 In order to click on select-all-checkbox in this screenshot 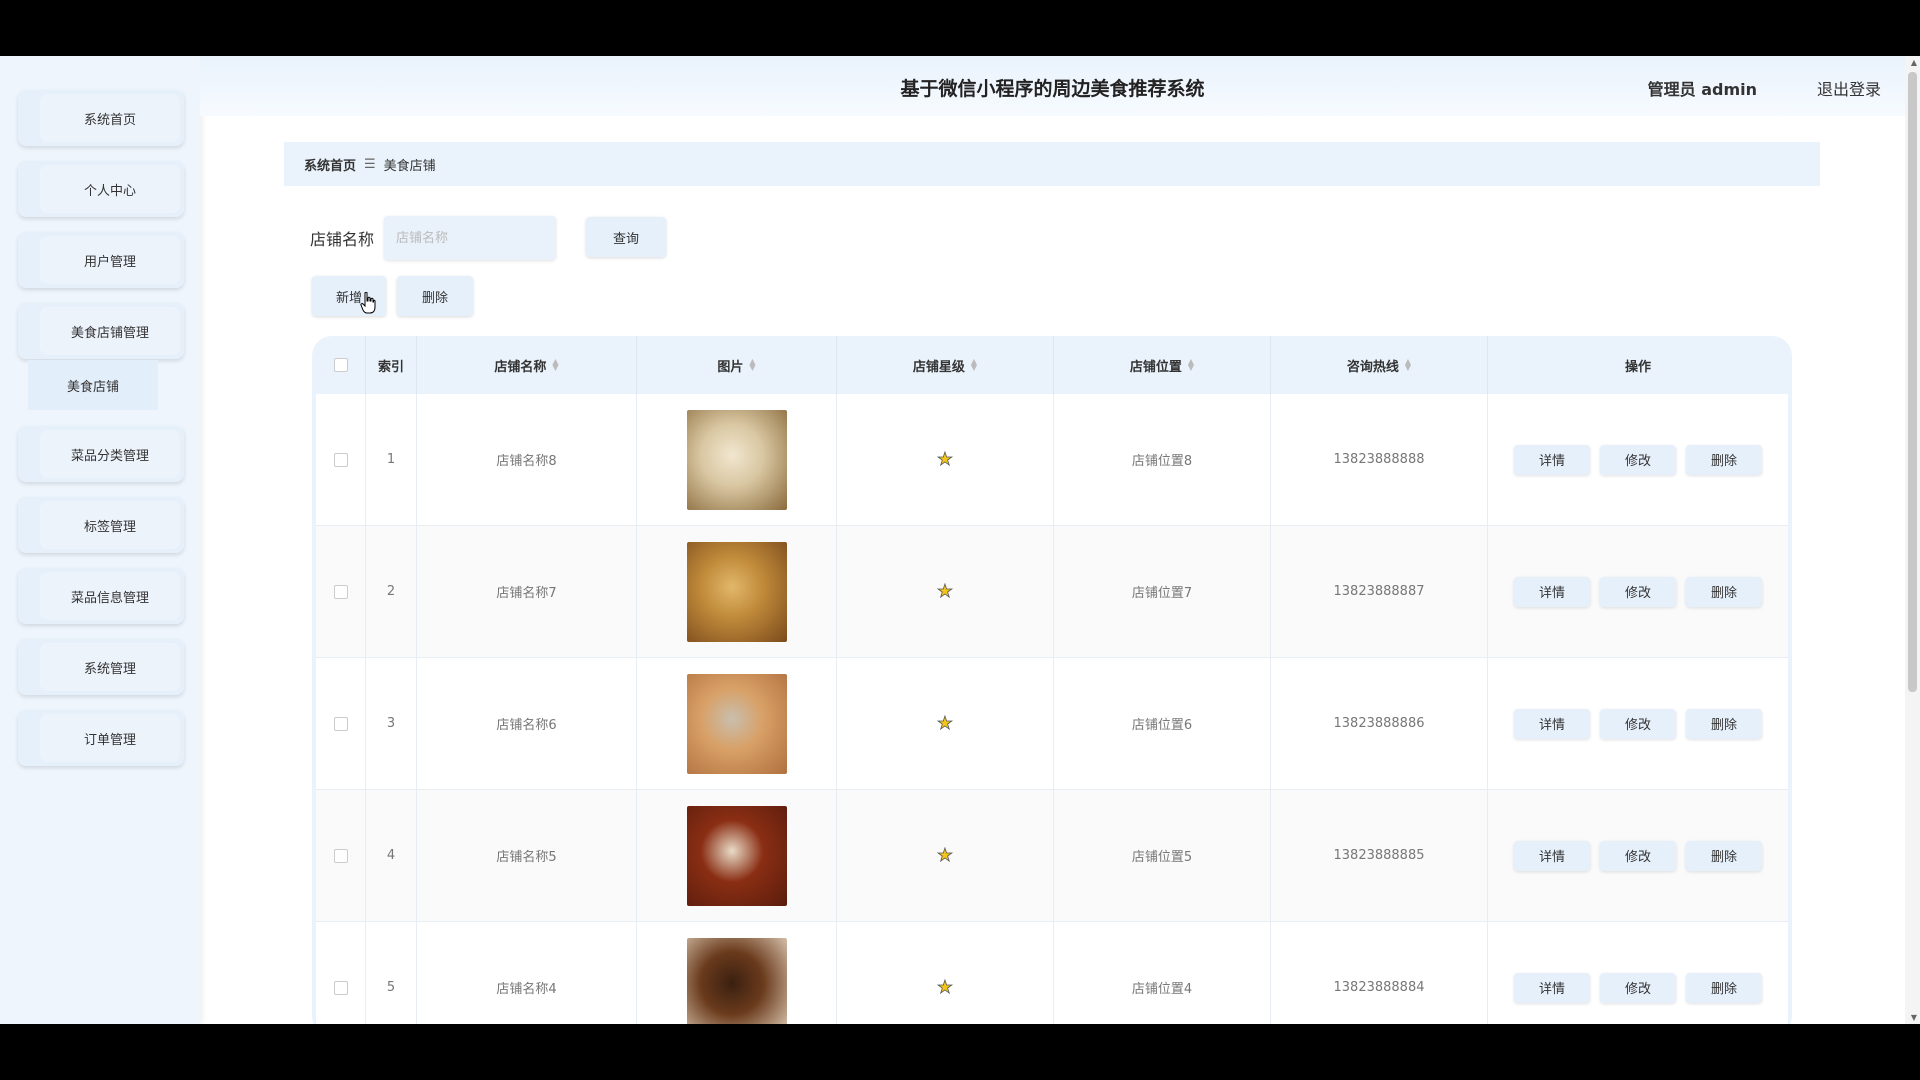, I will do `click(340, 365)`.